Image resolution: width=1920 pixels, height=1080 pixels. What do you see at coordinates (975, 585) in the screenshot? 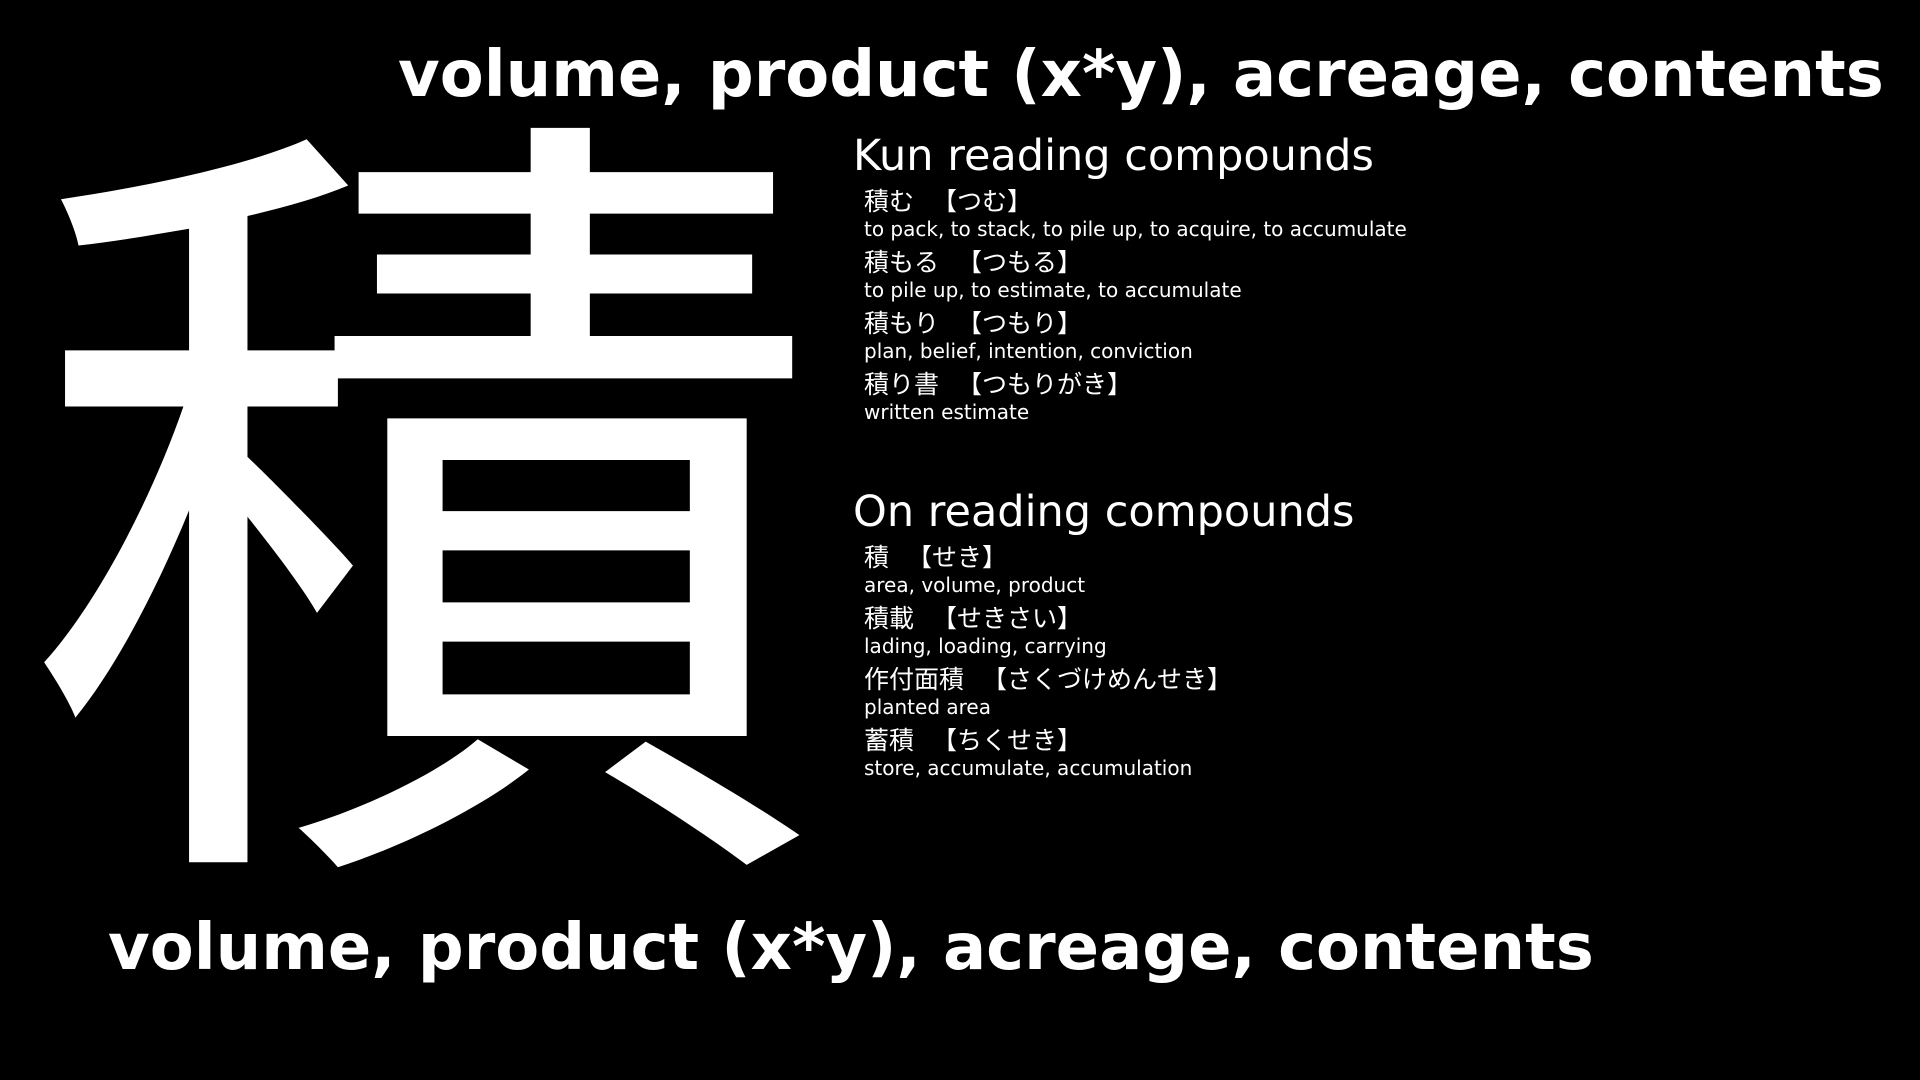
I see `compound-meaning: area, volume, product` at bounding box center [975, 585].